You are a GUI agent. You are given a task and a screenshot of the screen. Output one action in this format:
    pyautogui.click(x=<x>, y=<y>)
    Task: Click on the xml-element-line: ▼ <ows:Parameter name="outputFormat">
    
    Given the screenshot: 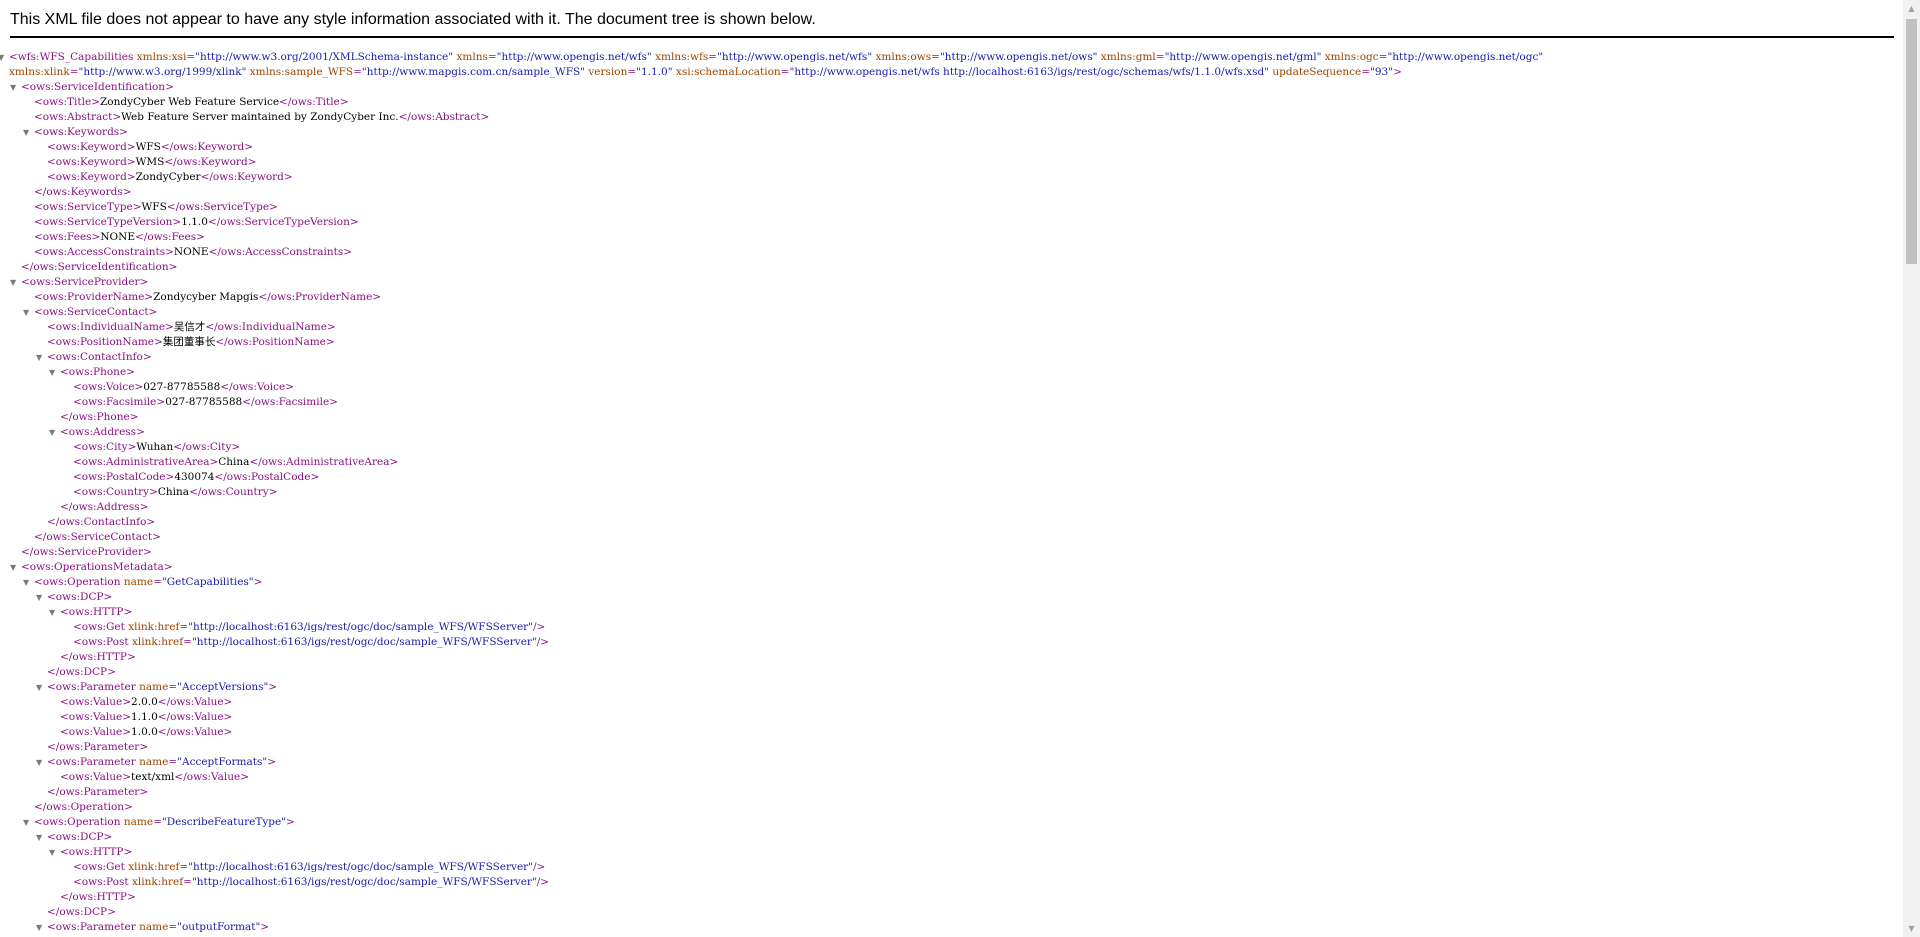 What is the action you would take?
    pyautogui.click(x=153, y=927)
    